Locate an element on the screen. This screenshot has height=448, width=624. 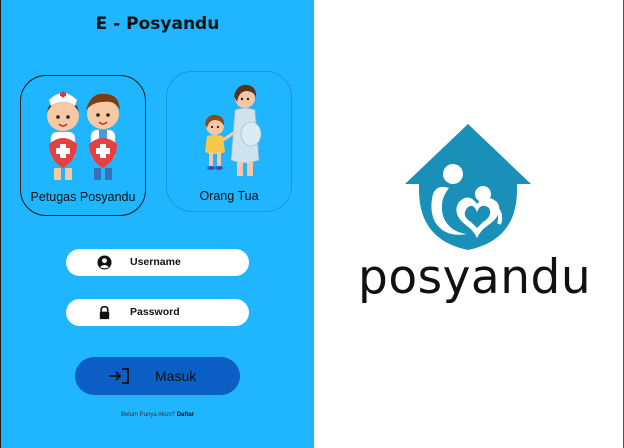
health-workers-illustration is located at coordinates (83, 135).